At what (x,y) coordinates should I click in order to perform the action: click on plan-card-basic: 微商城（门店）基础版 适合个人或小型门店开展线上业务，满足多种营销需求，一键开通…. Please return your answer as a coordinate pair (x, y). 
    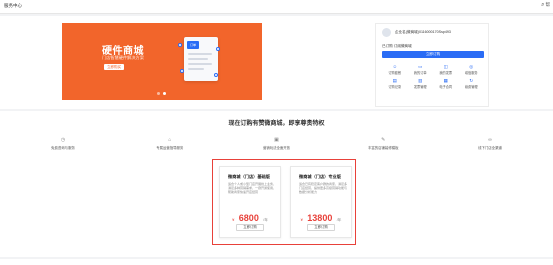
    Looking at the image, I should click on (250, 202).